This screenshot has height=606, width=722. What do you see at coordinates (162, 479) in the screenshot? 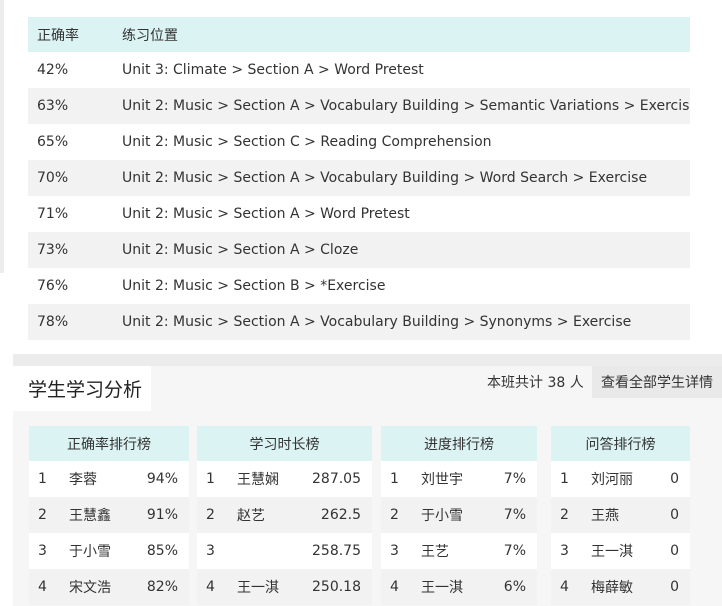
I see `score: 94%` at bounding box center [162, 479].